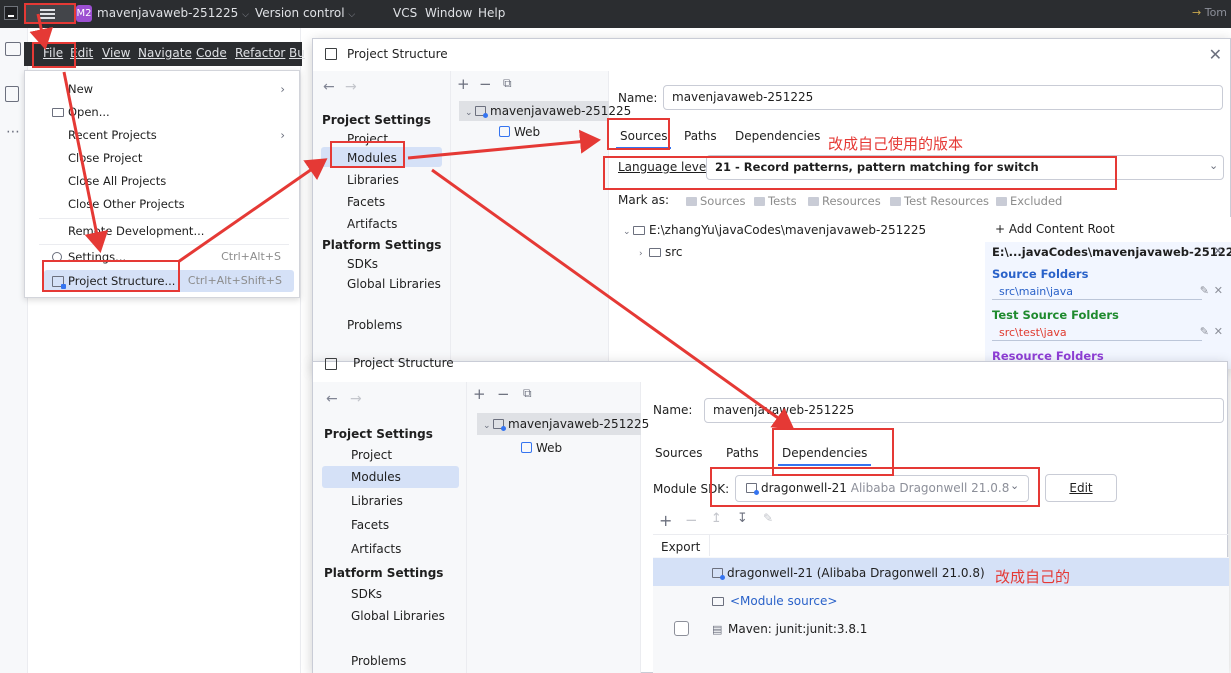 This screenshot has height=673, width=1231. I want to click on menu-build: Bu, so click(297, 53).